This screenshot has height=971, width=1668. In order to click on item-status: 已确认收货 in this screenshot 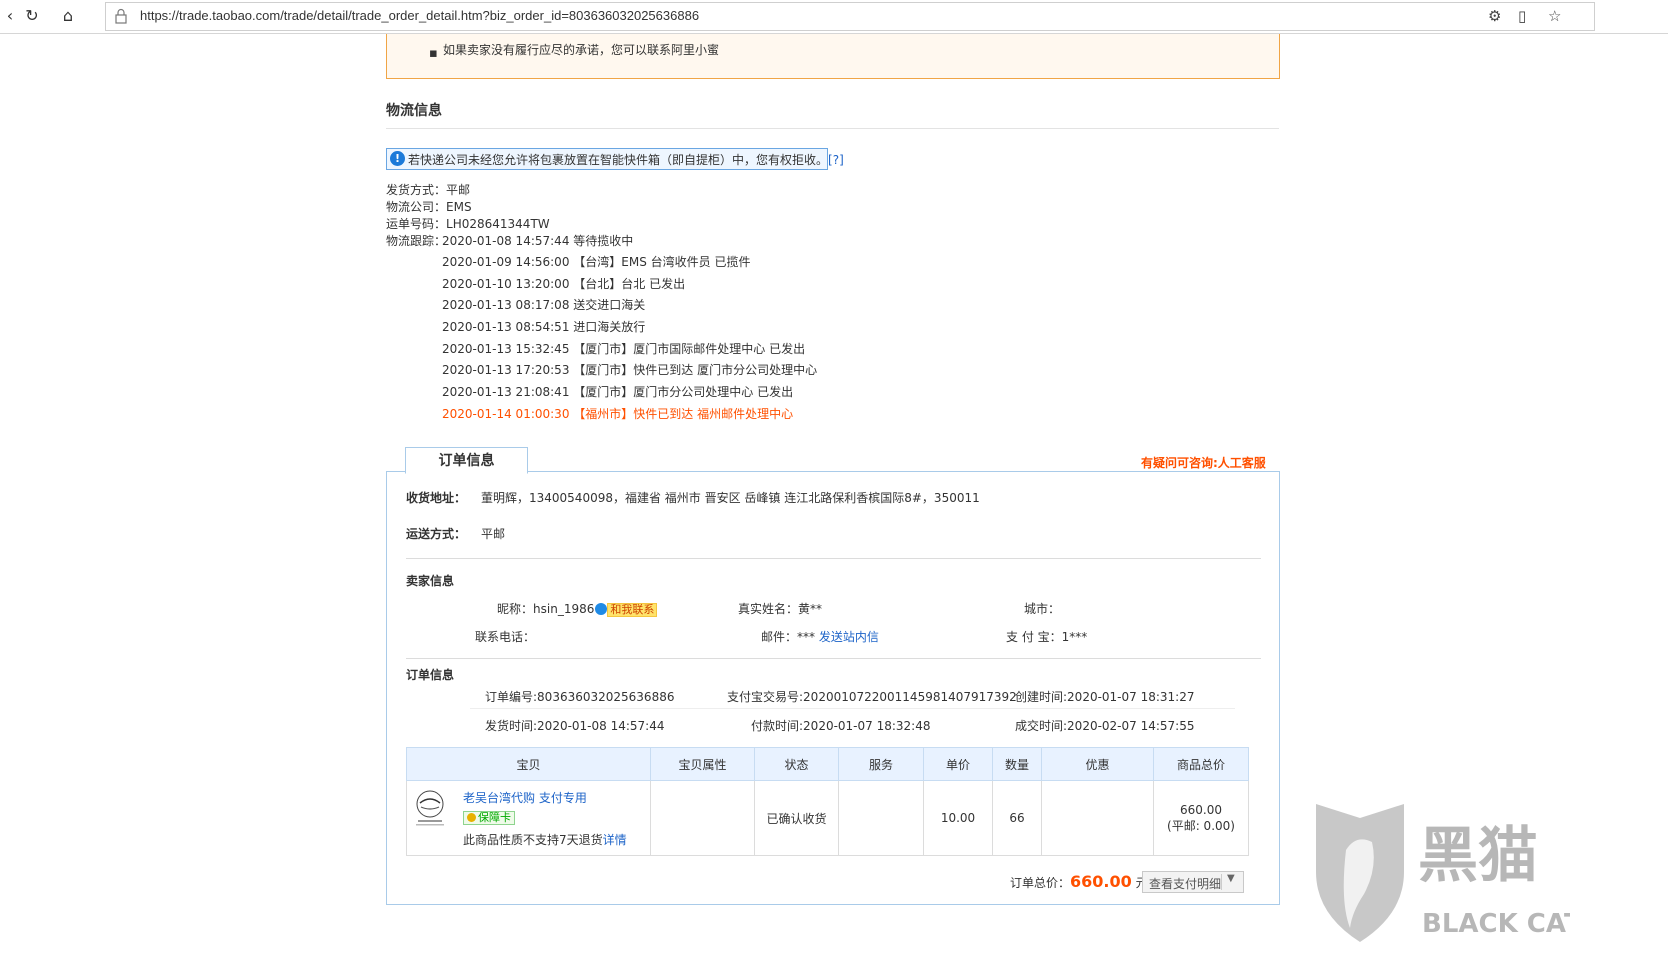, I will do `click(796, 818)`.